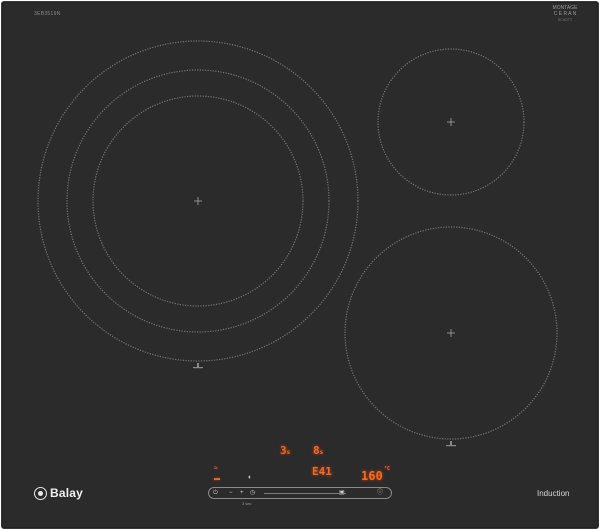 The image size is (600, 529). What do you see at coordinates (250, 477) in the screenshot?
I see `cook-assist-icon: ◐` at bounding box center [250, 477].